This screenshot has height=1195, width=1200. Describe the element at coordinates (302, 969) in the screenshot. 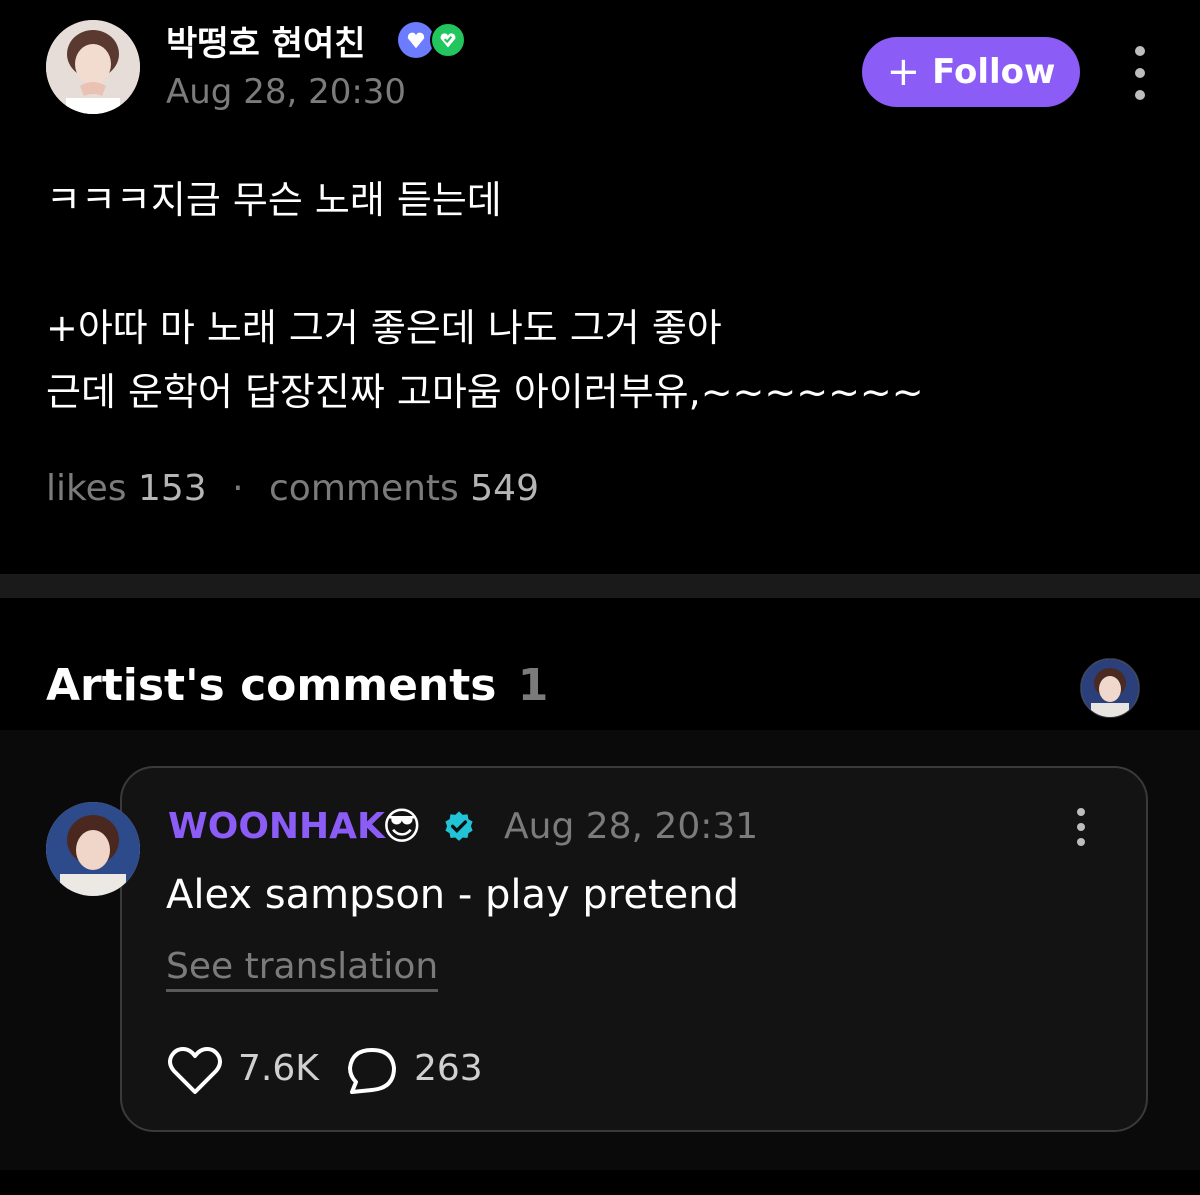

I see `see-translation-link: See translation` at that location.